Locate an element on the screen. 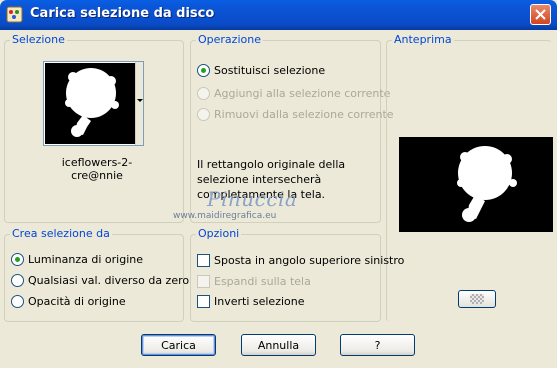 The height and width of the screenshot is (368, 557). close-button is located at coordinates (540, 14).